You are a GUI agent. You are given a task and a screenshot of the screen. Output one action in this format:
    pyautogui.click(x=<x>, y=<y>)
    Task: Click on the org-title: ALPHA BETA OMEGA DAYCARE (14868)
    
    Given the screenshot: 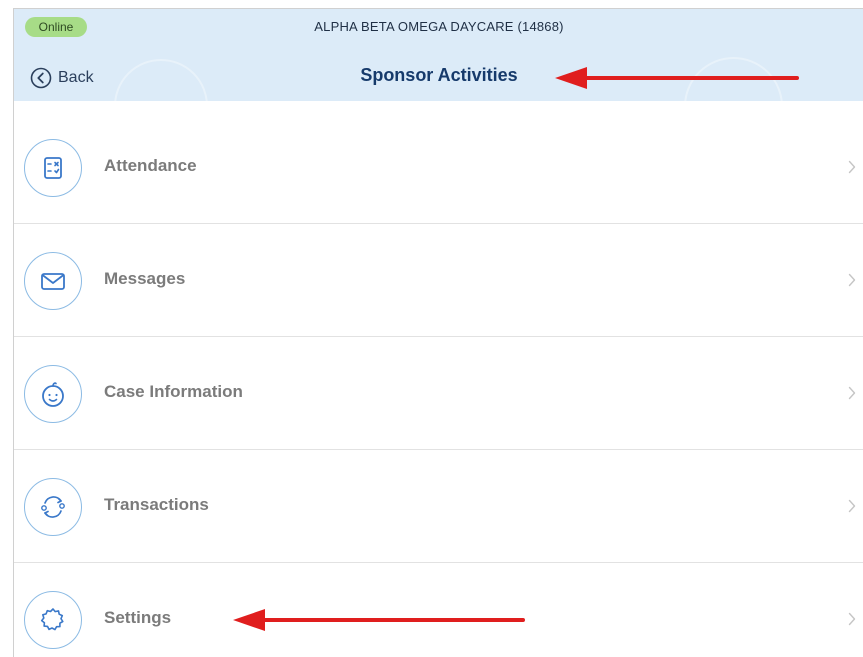 What is the action you would take?
    pyautogui.click(x=439, y=26)
    